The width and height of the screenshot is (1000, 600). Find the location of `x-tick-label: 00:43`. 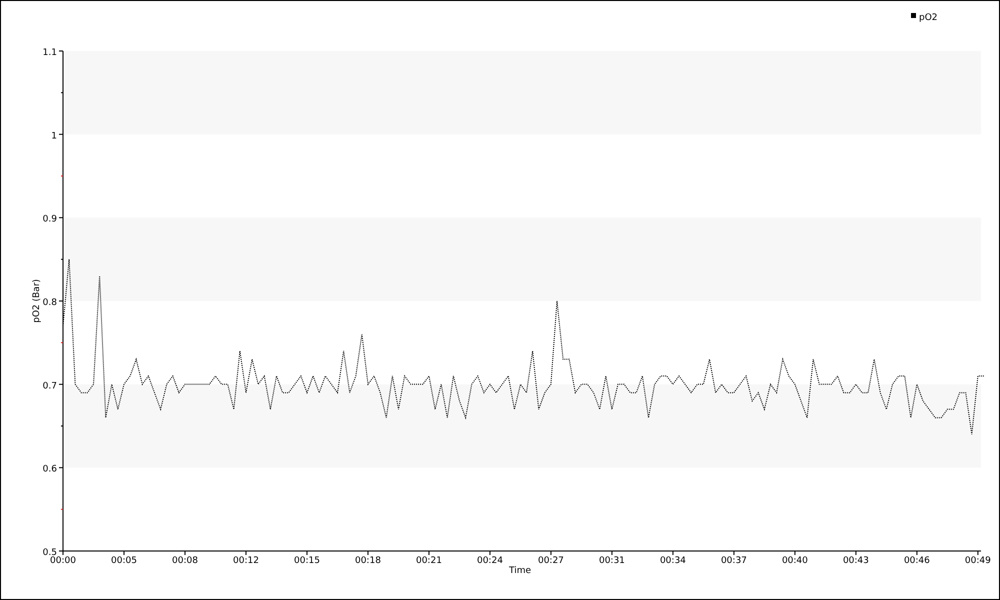

x-tick-label: 00:43 is located at coordinates (855, 561).